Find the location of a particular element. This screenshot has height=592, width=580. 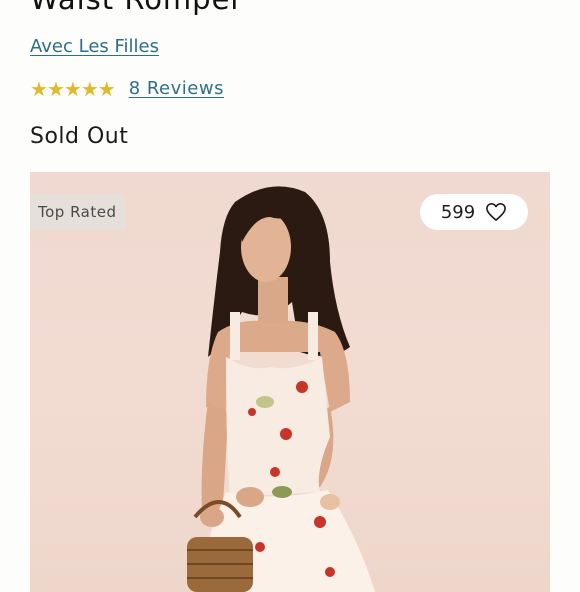

like-button: 599 is located at coordinates (474, 212).